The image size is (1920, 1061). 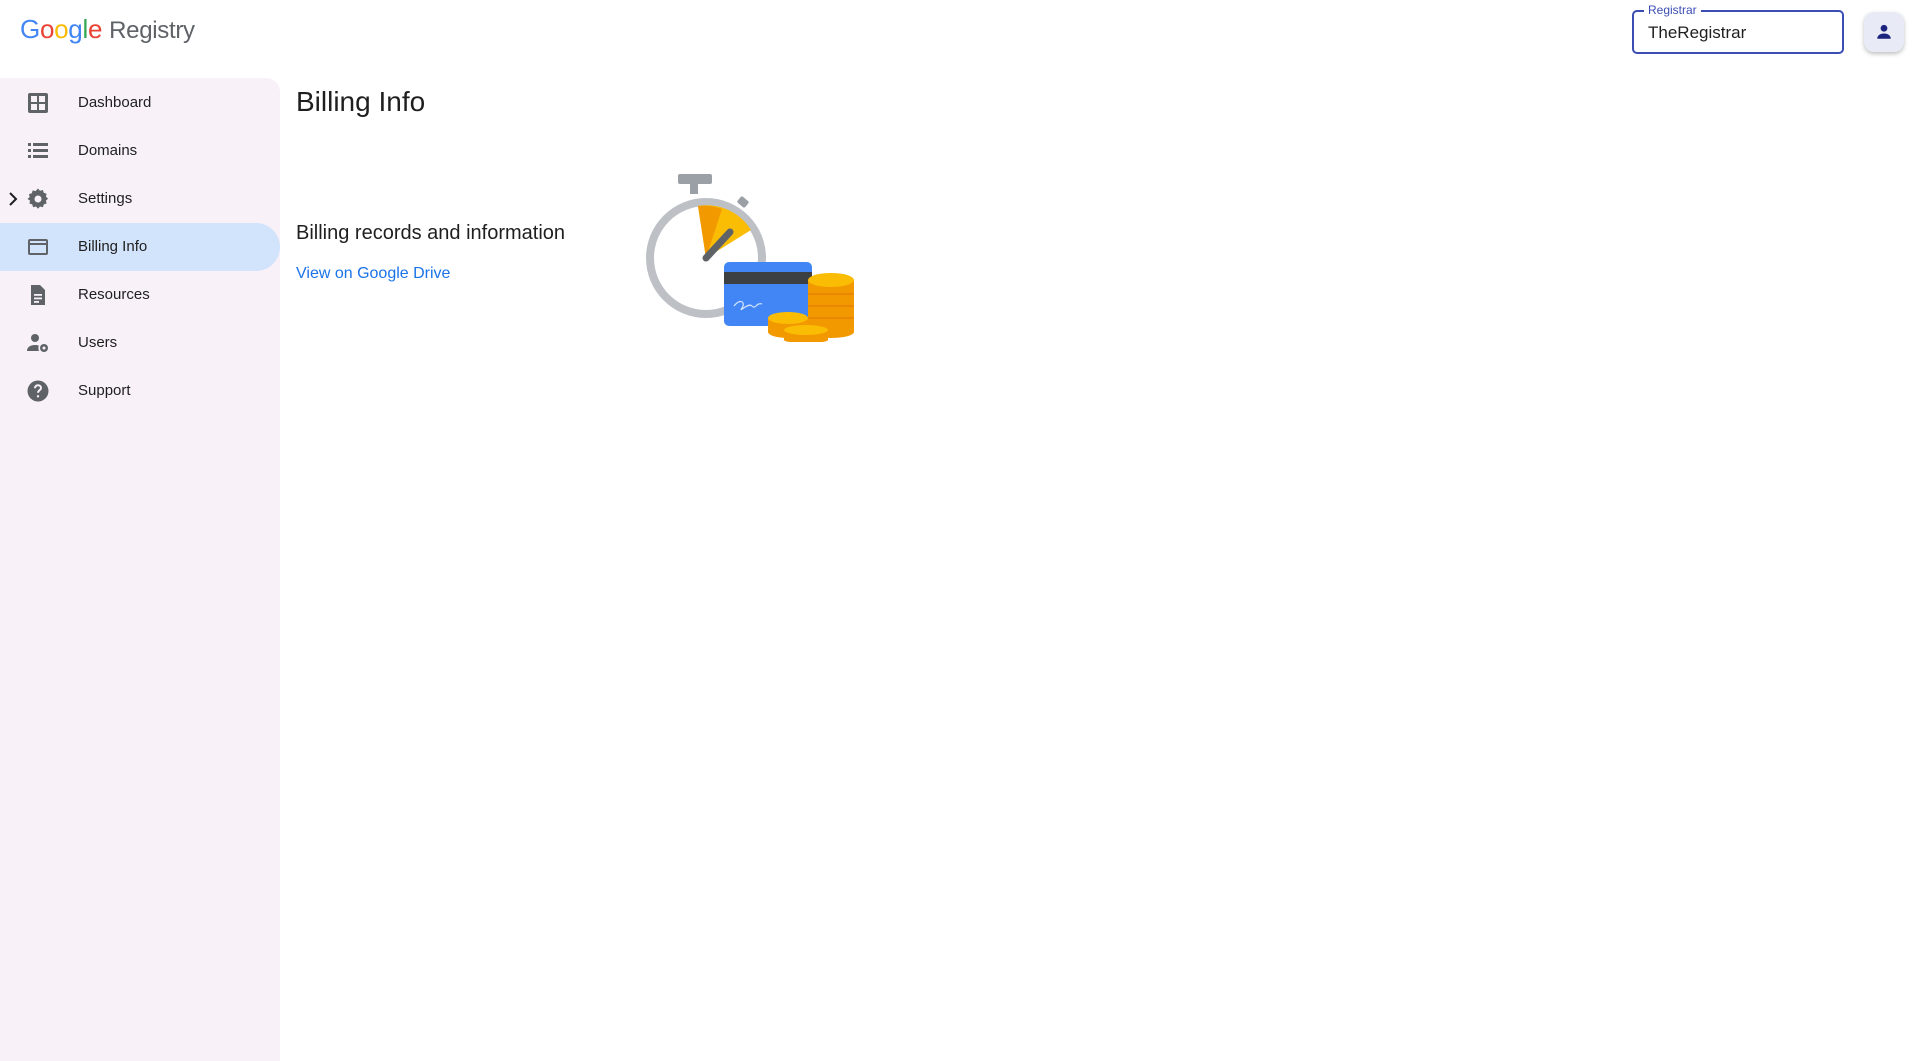 What do you see at coordinates (140, 151) in the screenshot?
I see `sidebar-item-domains: Domains` at bounding box center [140, 151].